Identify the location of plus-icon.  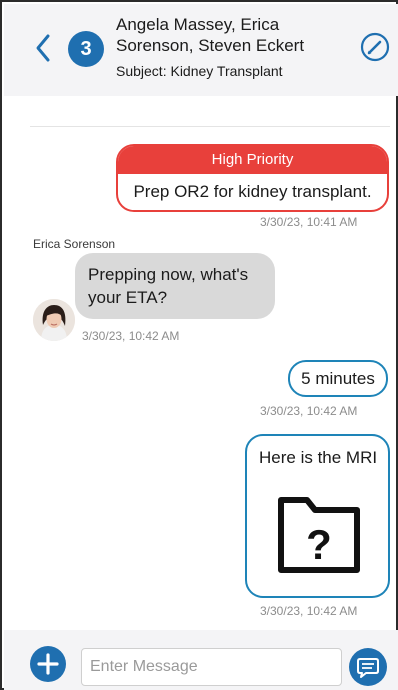
(48, 664).